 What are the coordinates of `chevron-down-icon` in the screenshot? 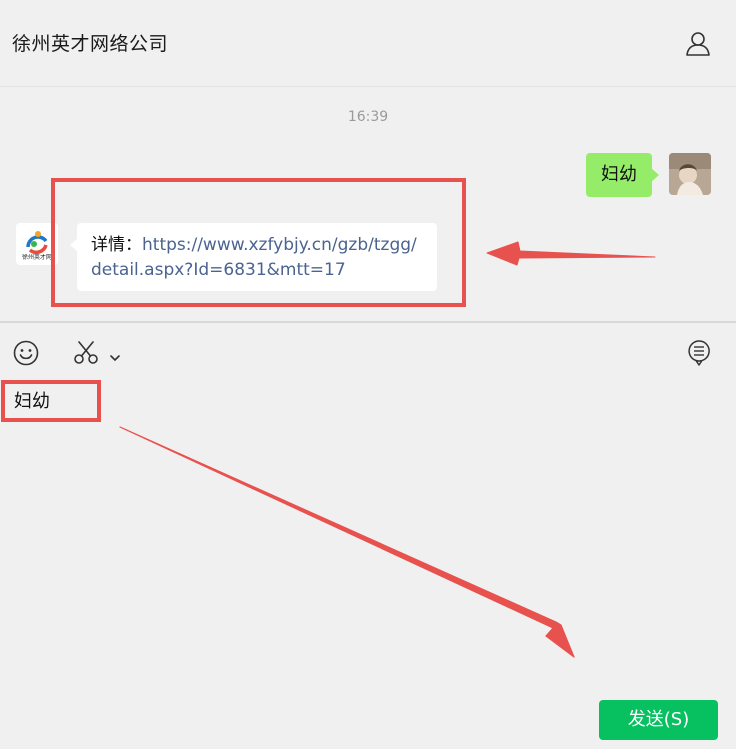 It's located at (115, 354).